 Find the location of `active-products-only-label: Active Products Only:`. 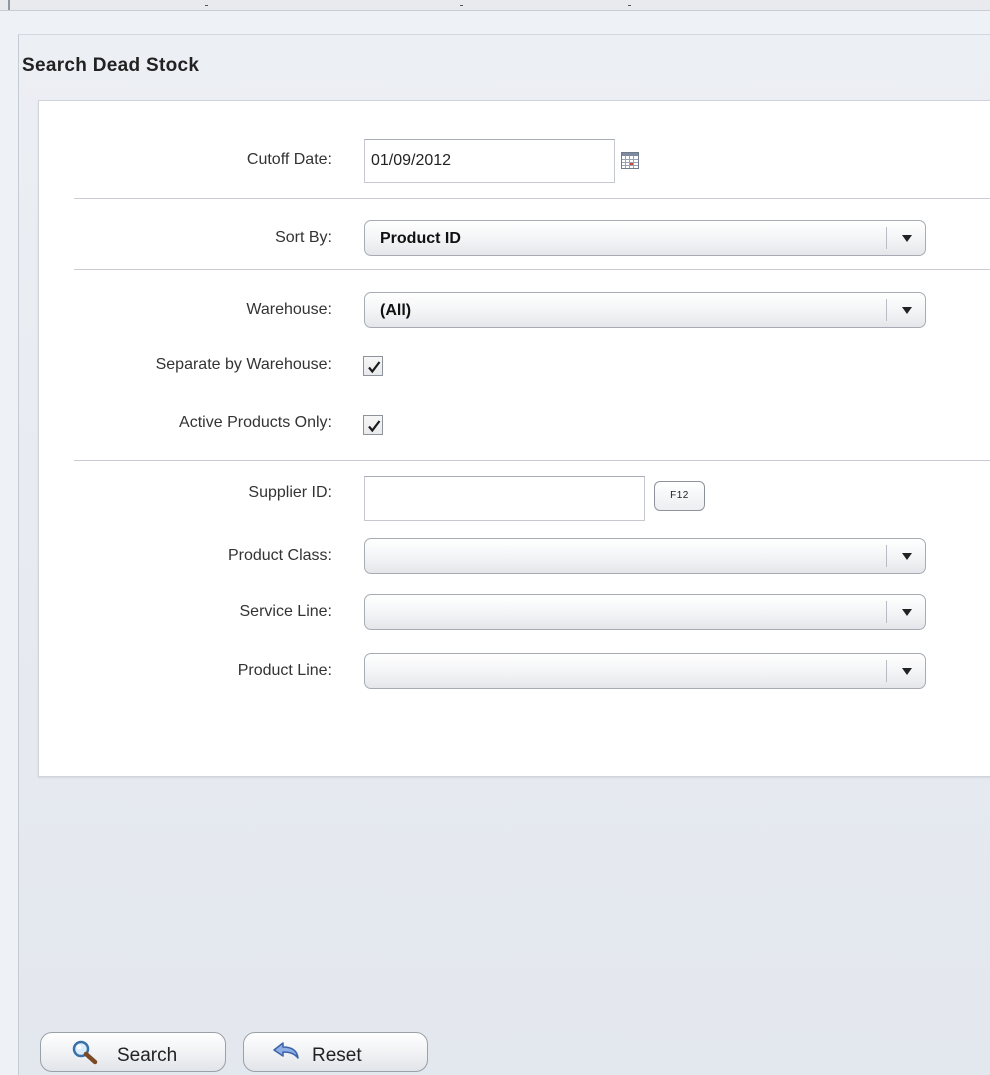

active-products-only-label: Active Products Only: is located at coordinates (255, 422).